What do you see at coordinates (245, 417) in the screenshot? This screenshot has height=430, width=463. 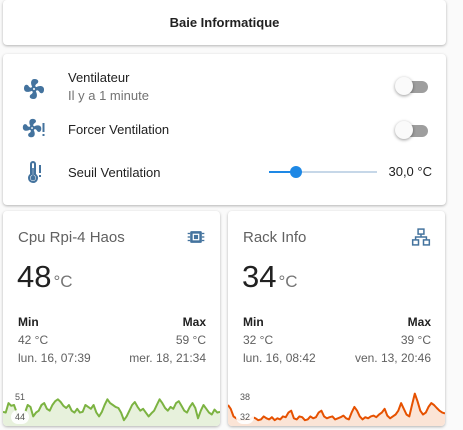 I see `graph-min-badge: 32` at bounding box center [245, 417].